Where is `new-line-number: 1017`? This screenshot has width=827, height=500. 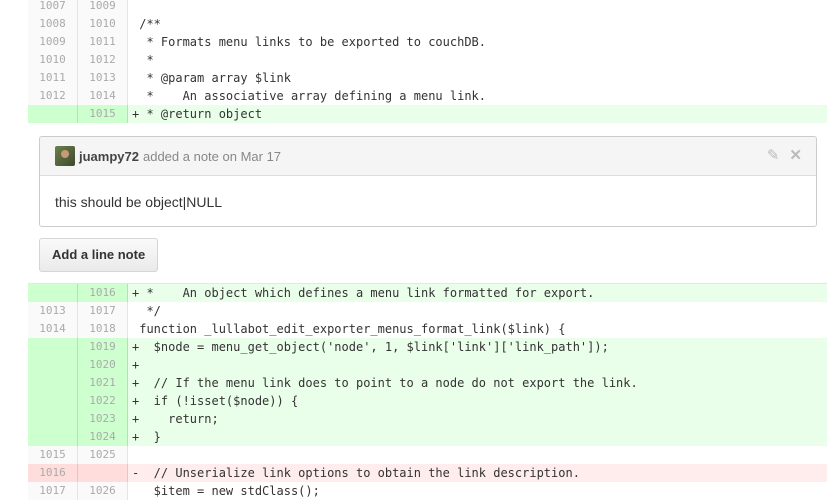
new-line-number: 1017 is located at coordinates (103, 311).